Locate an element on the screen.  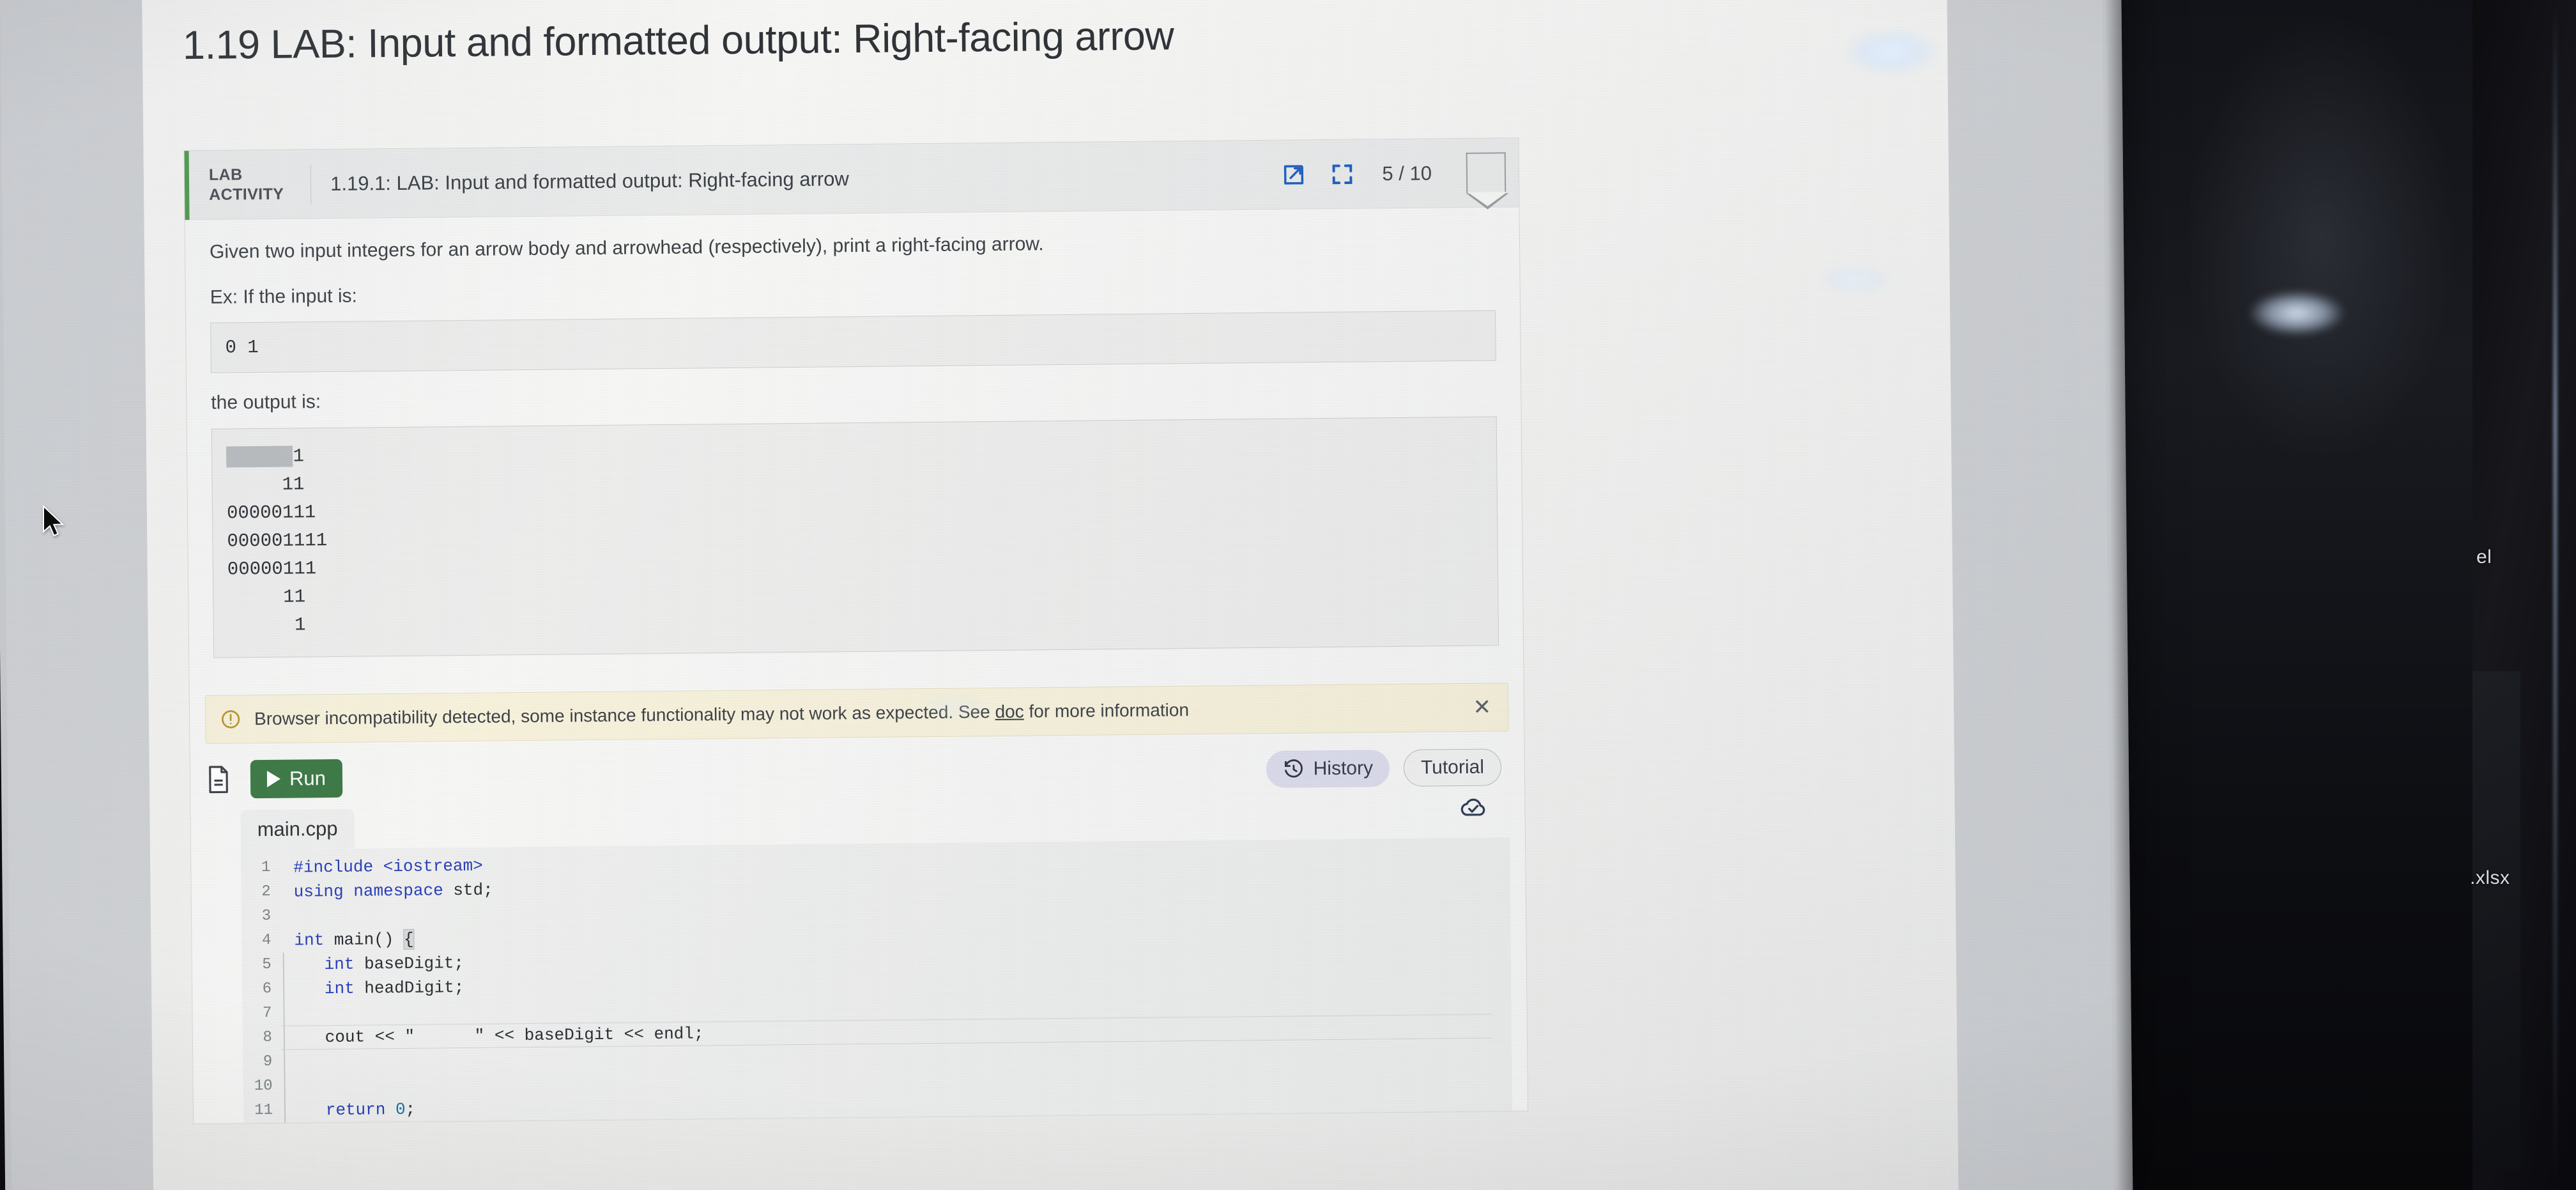
line-number: 4 is located at coordinates (266, 940).